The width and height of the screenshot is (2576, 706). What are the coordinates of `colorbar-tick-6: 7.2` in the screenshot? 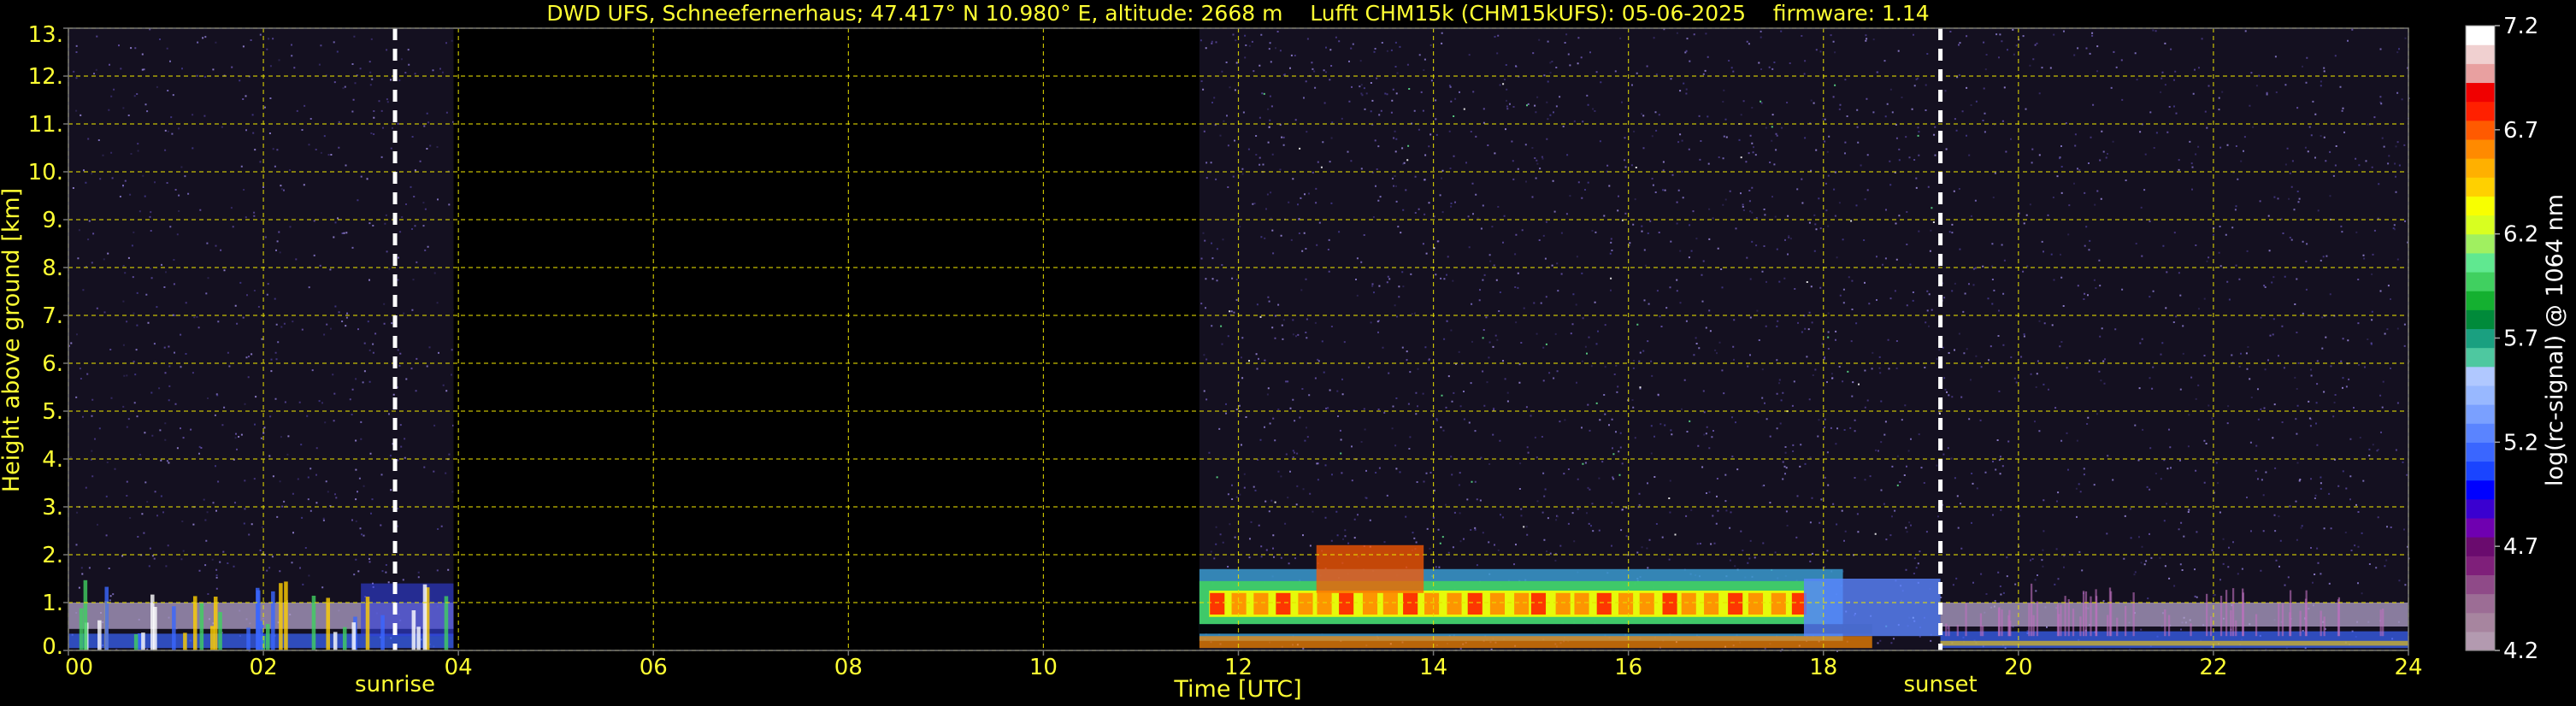 It's located at (2520, 26).